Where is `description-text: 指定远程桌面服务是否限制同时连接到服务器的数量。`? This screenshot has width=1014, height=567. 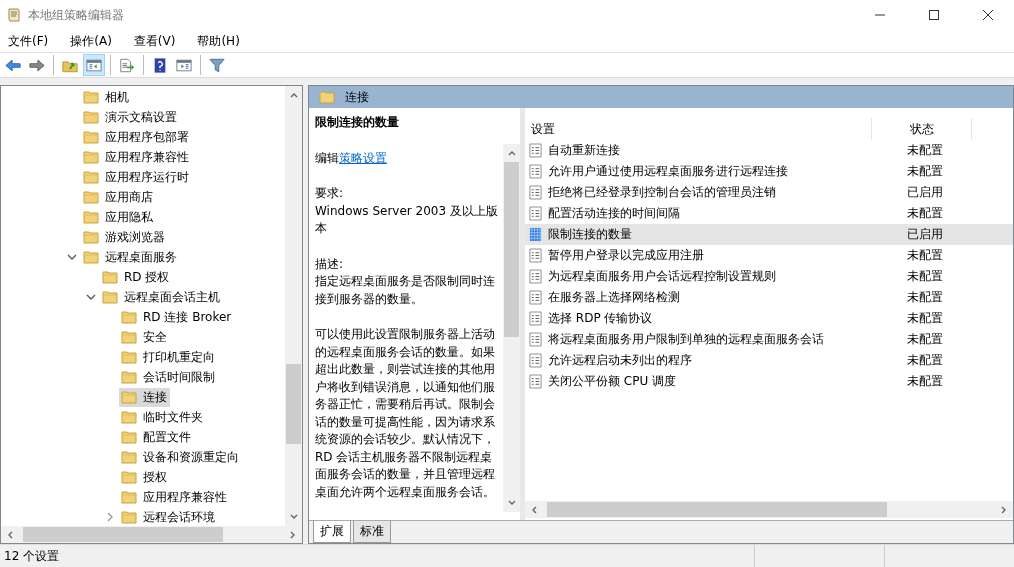
description-text: 指定远程桌面服务是否限制同时连接到服务器的数量。 is located at coordinates (405, 290).